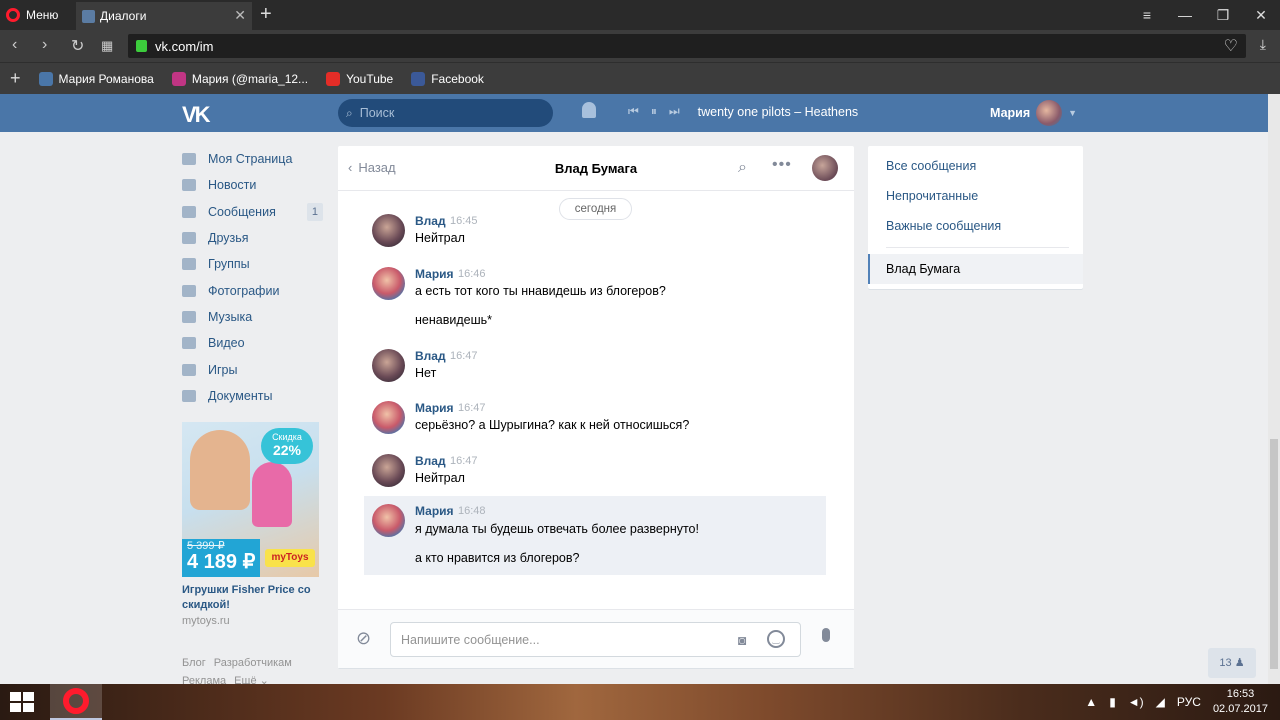 The width and height of the screenshot is (1280, 720). I want to click on sidebar-item-groups: Группы, so click(254, 264).